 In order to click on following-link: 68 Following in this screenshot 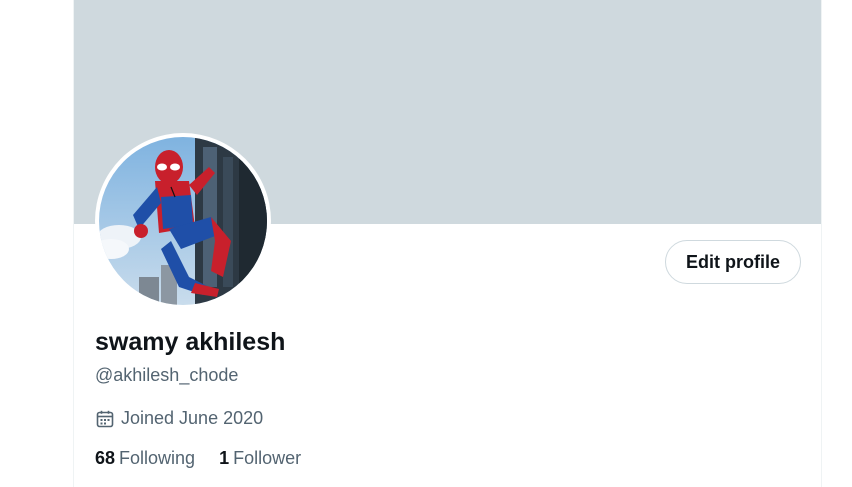, I will do `click(145, 458)`.